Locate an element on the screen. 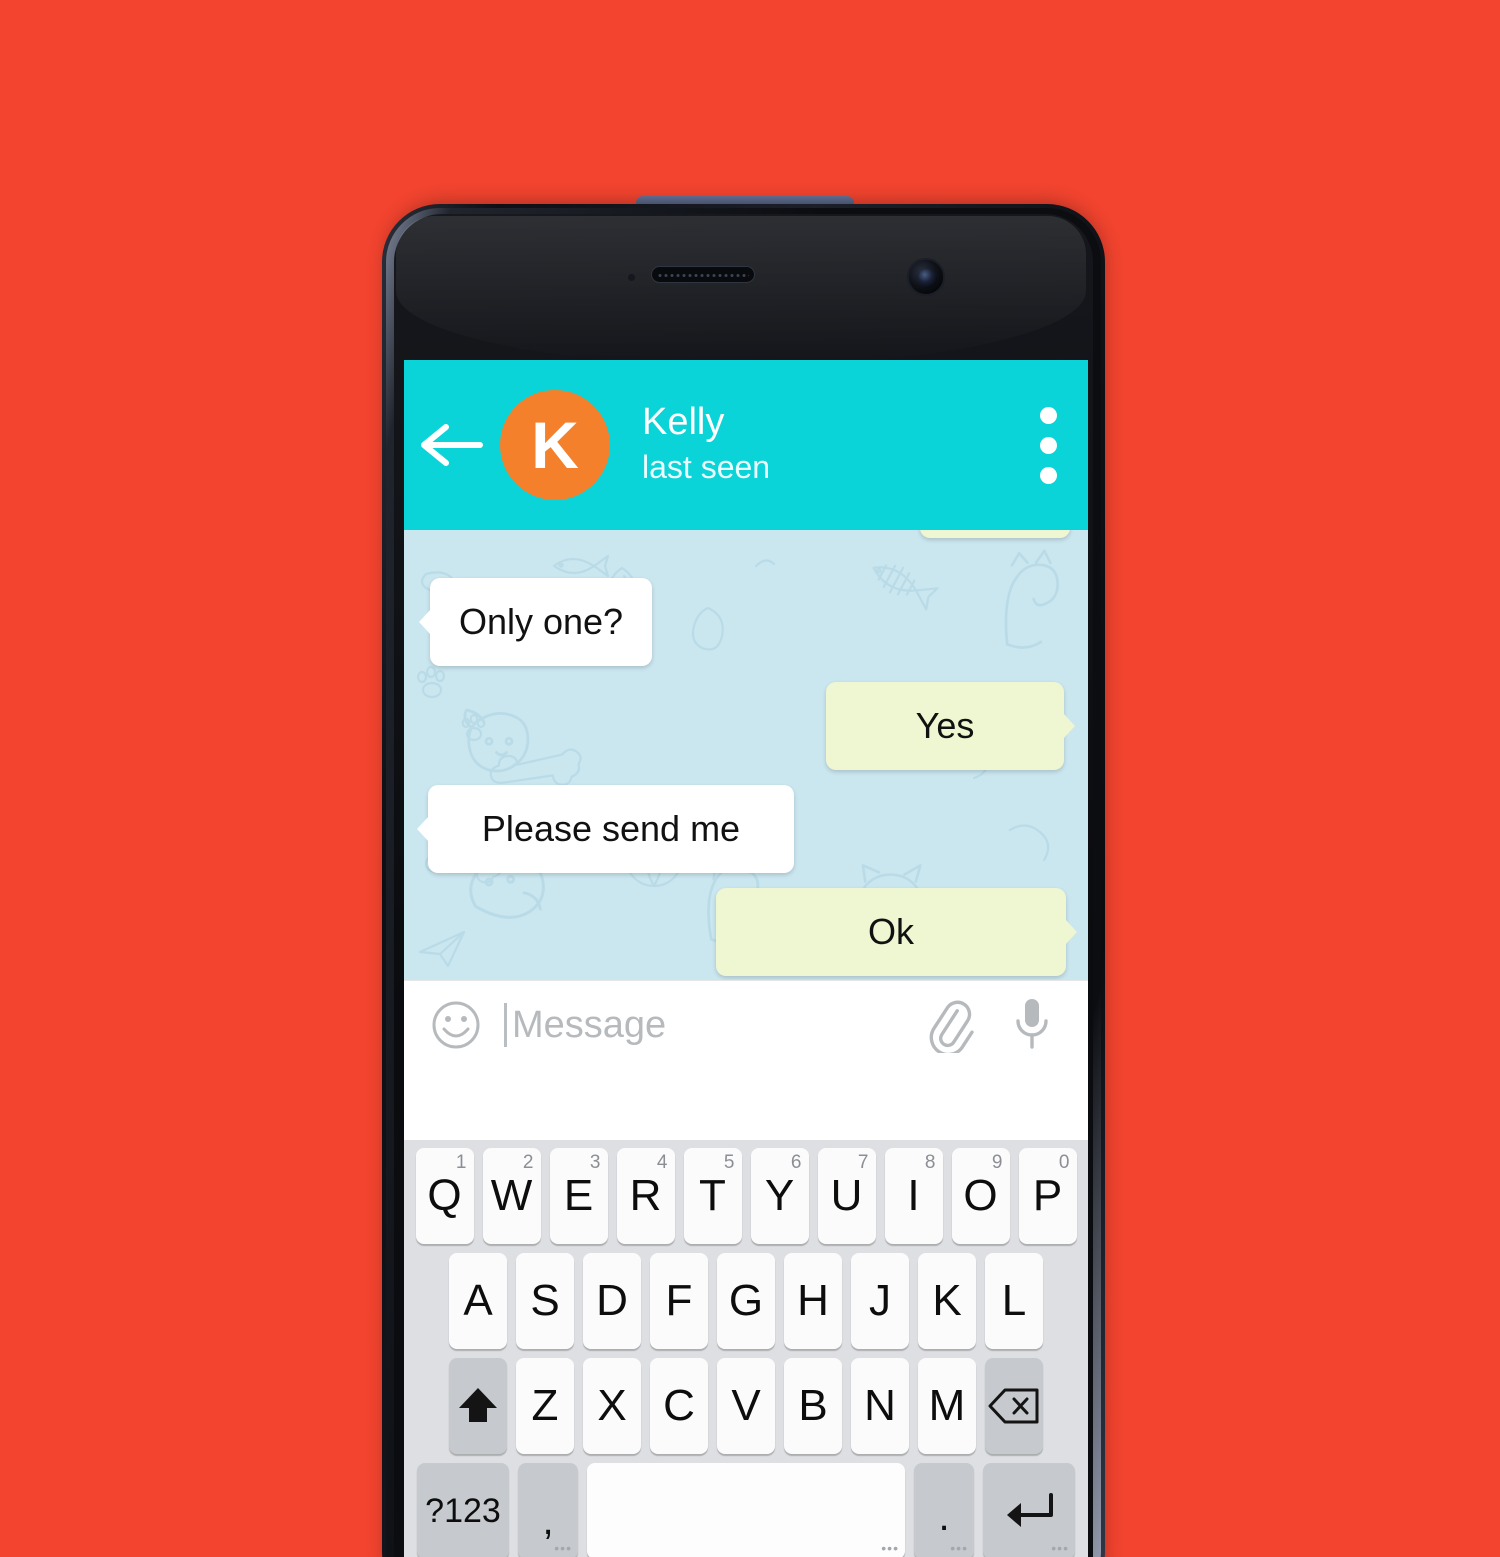 Image resolution: width=1500 pixels, height=1557 pixels. key-superscript: 7 is located at coordinates (863, 1162).